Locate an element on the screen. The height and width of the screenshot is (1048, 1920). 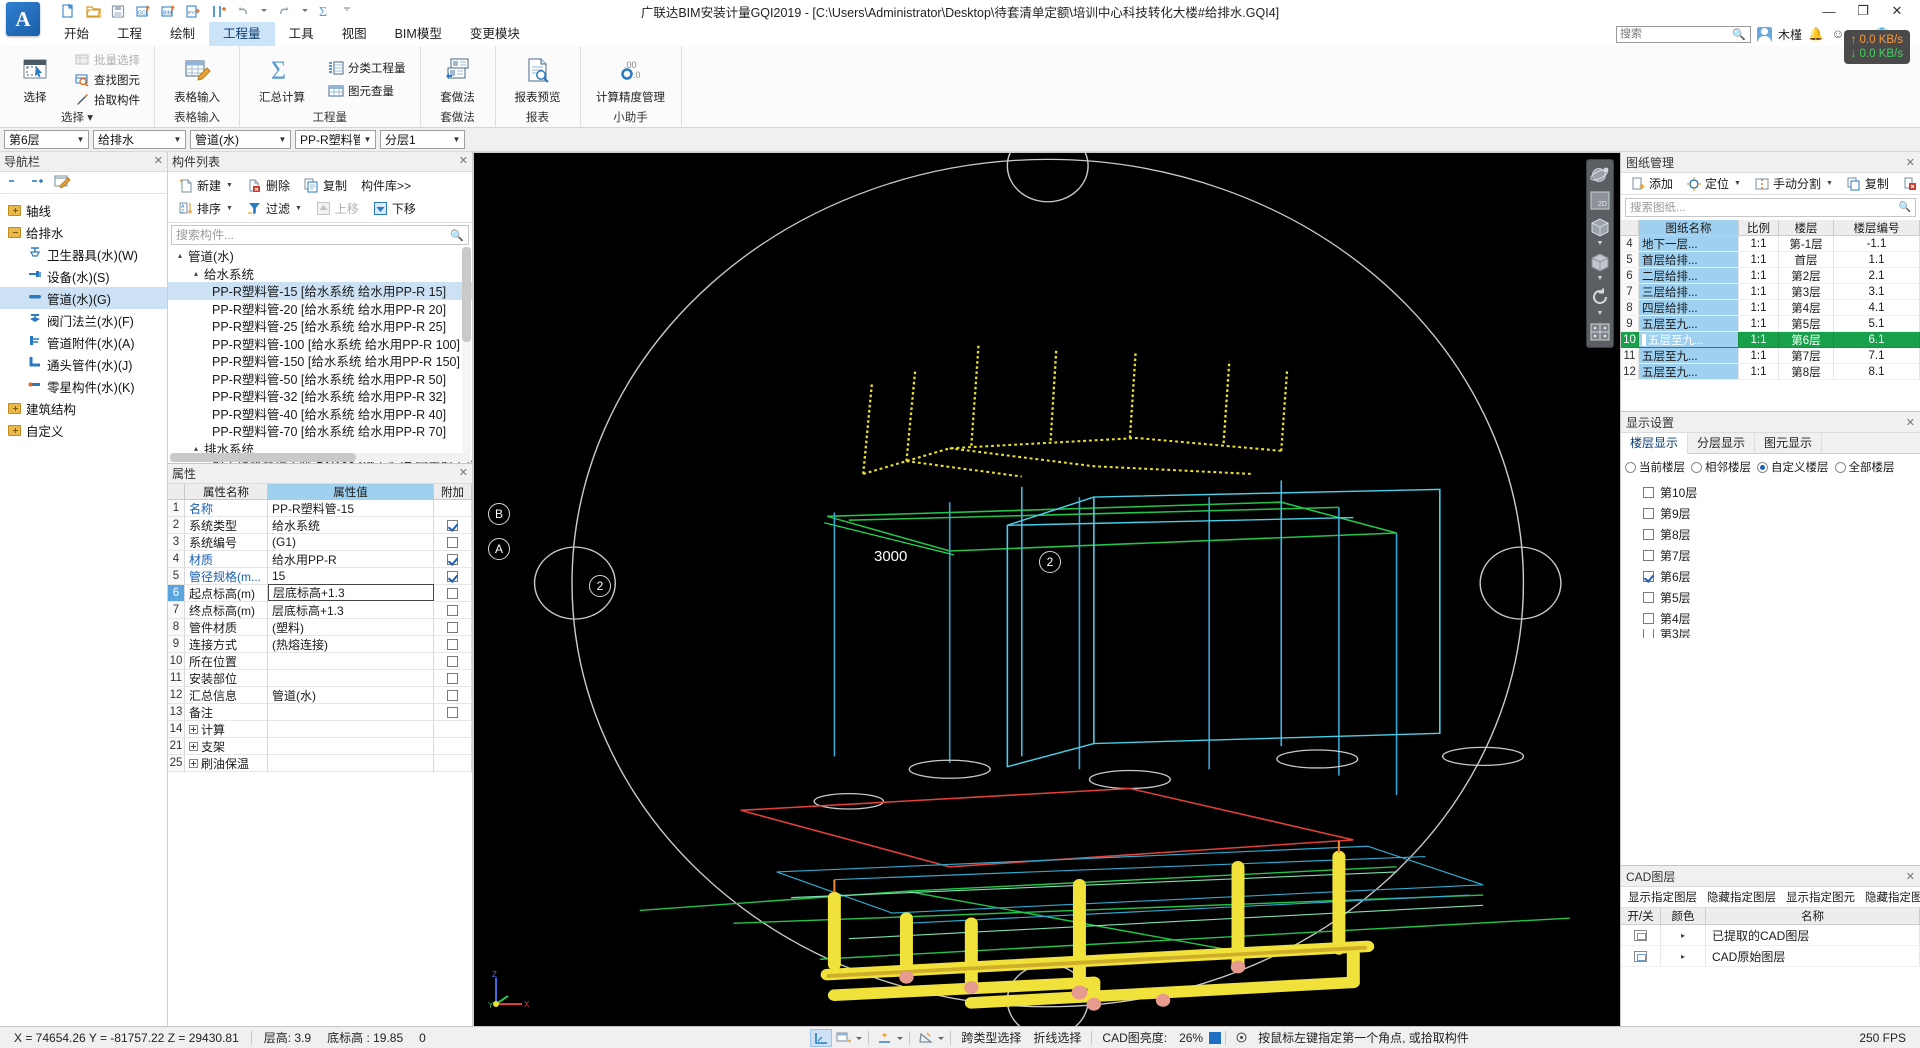
tab-view: 视图 is located at coordinates (354, 34).